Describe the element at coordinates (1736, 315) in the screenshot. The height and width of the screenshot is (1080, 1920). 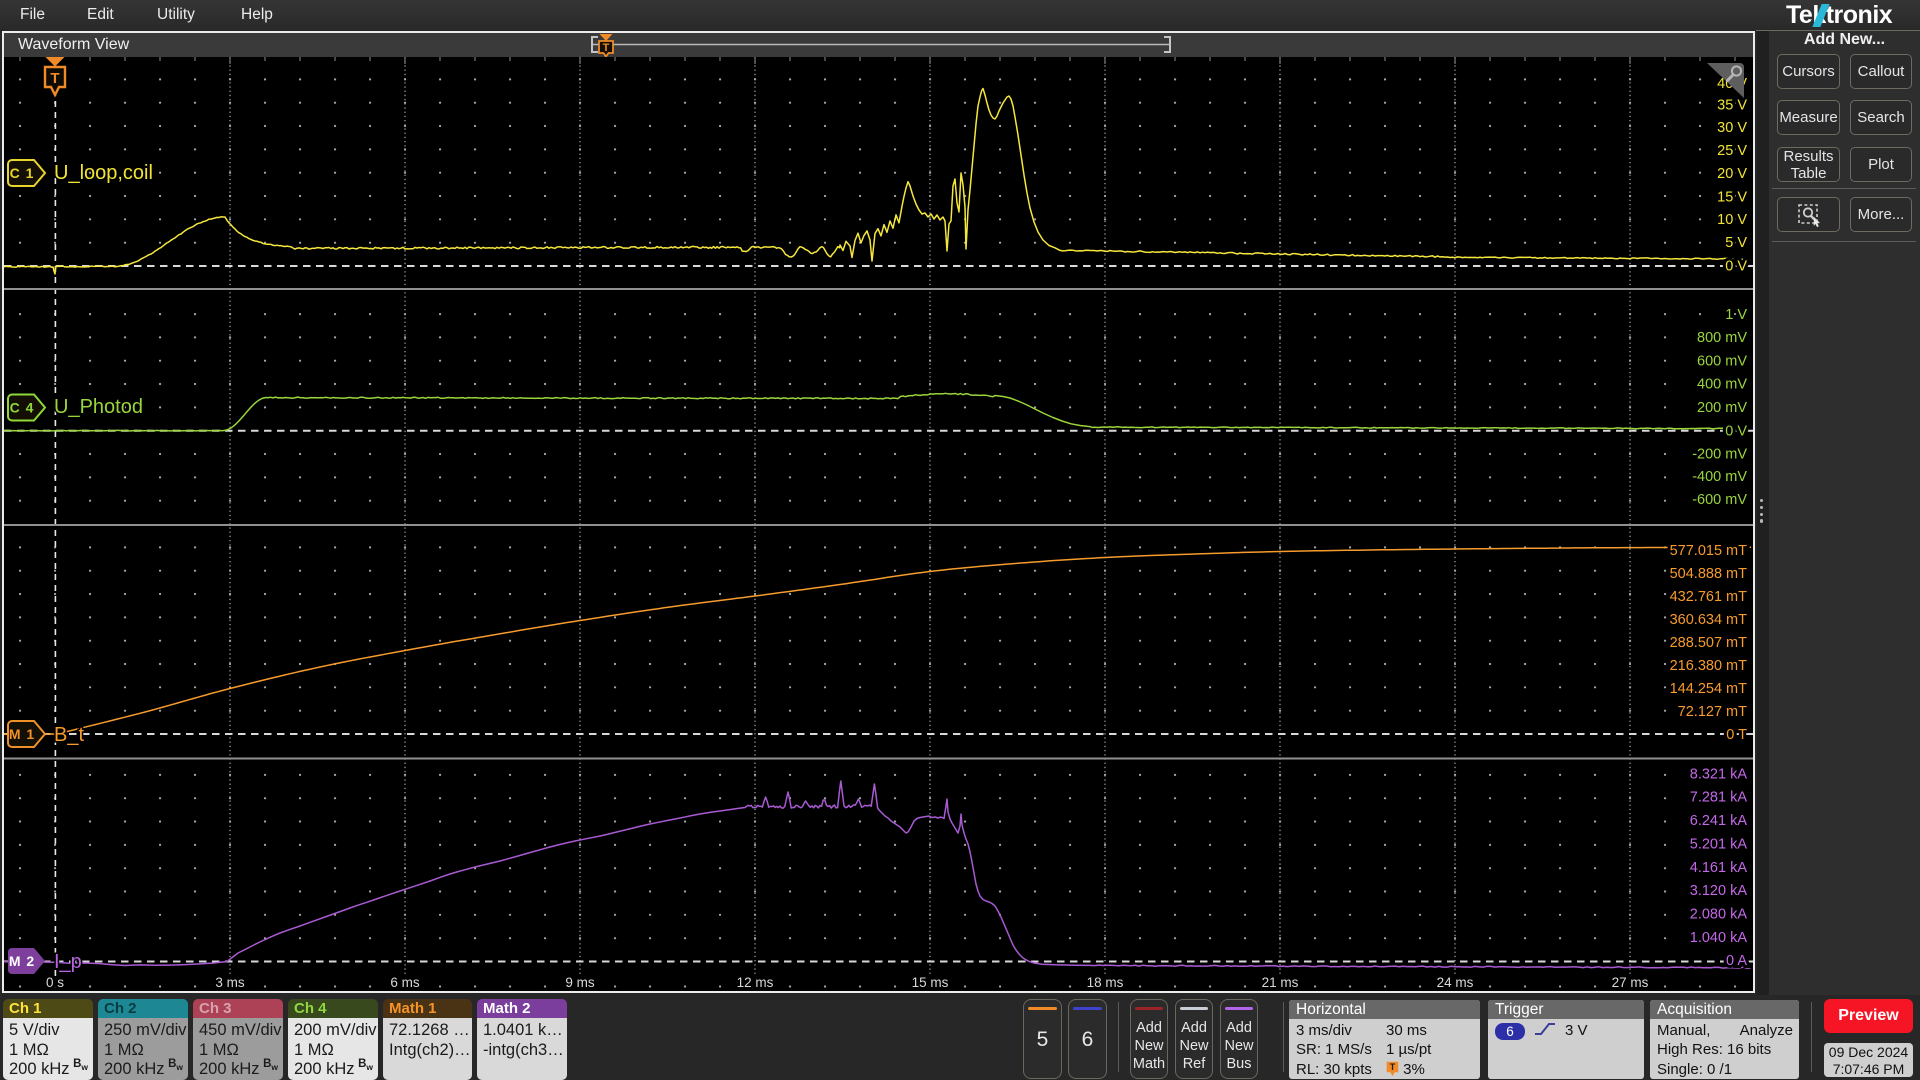
I see `svg-text: 1 V` at that location.